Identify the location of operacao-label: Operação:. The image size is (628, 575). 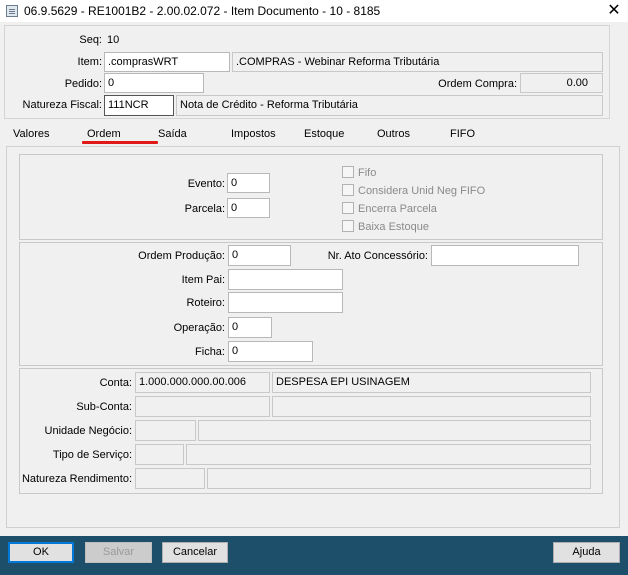
(199, 328).